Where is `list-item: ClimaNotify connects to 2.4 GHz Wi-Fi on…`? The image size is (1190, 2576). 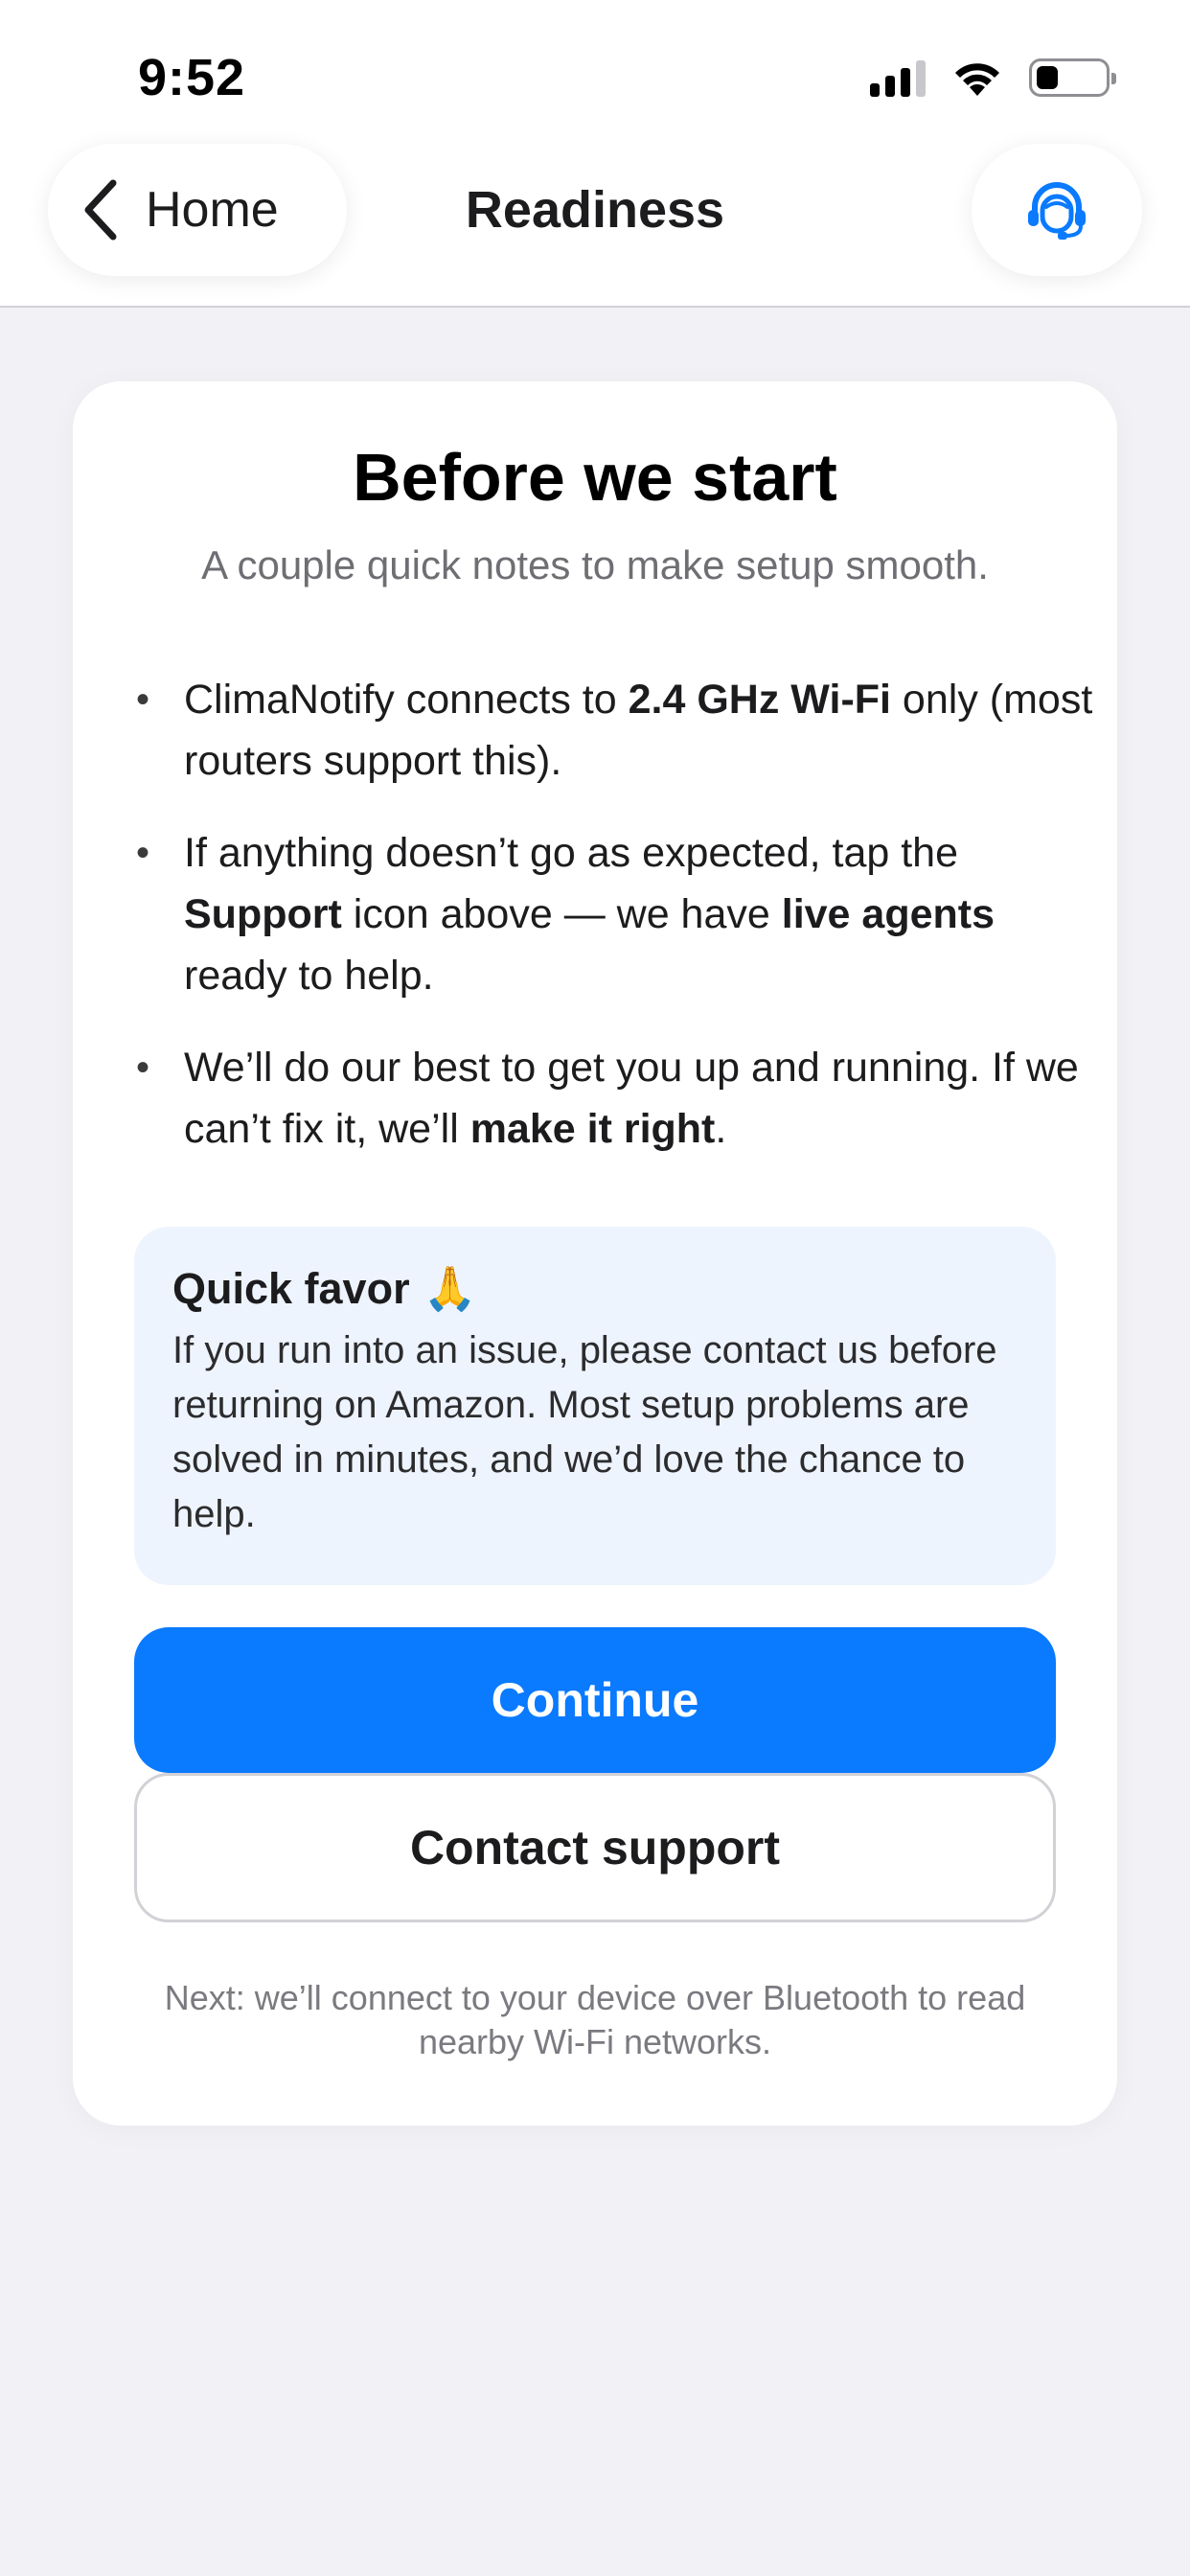 list-item: ClimaNotify connects to 2.4 GHz Wi-Fi on… is located at coordinates (615, 730).